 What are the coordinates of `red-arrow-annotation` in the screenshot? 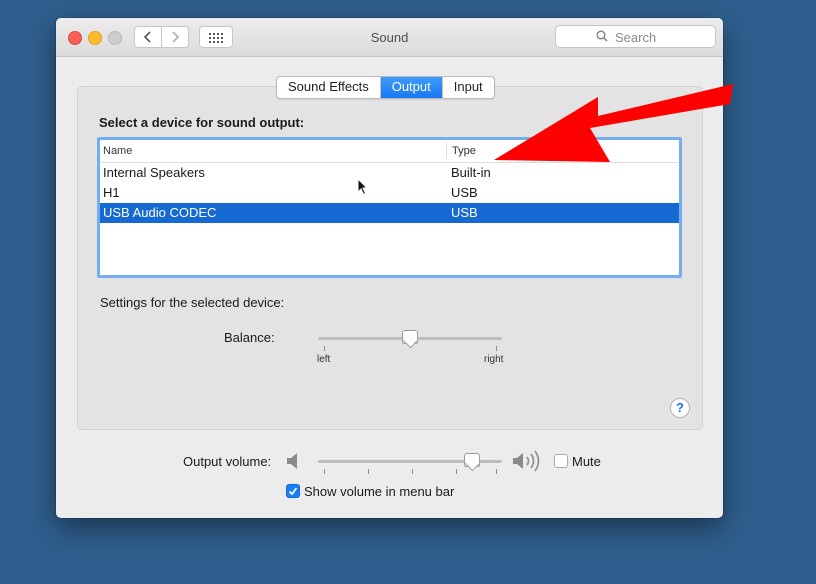 It's located at (613, 123).